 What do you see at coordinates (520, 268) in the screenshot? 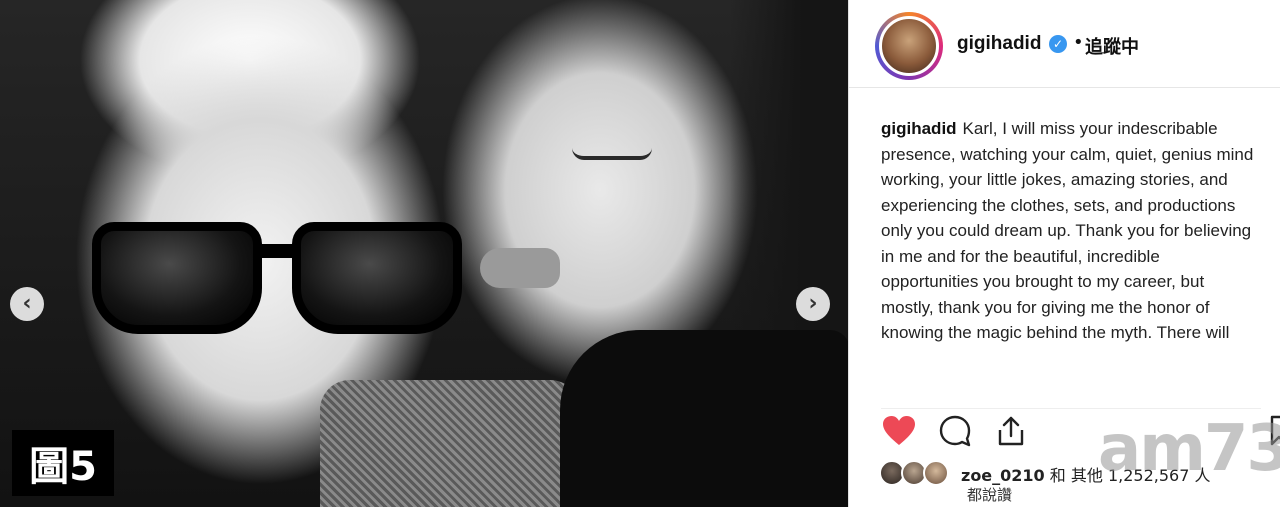
I see `photo-lips` at bounding box center [520, 268].